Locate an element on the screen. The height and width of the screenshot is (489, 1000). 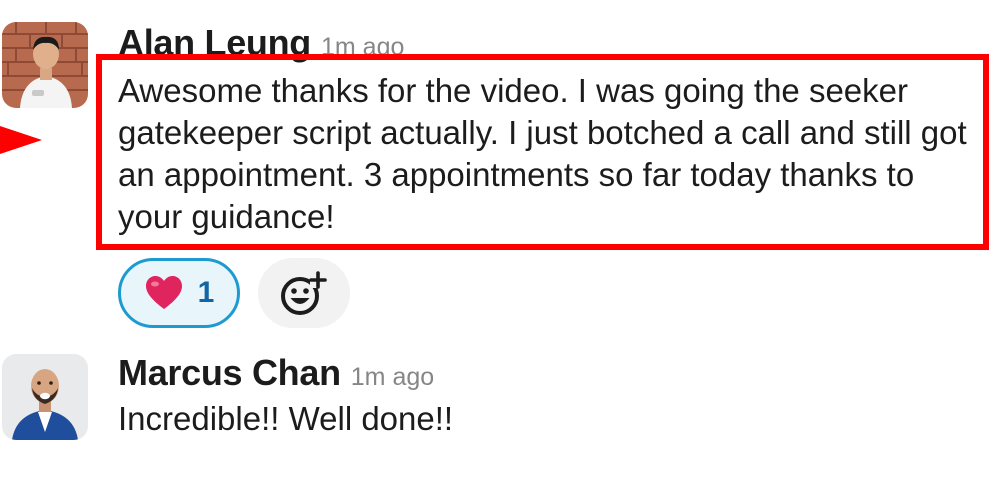
reaction-heart: 1 is located at coordinates (179, 293).